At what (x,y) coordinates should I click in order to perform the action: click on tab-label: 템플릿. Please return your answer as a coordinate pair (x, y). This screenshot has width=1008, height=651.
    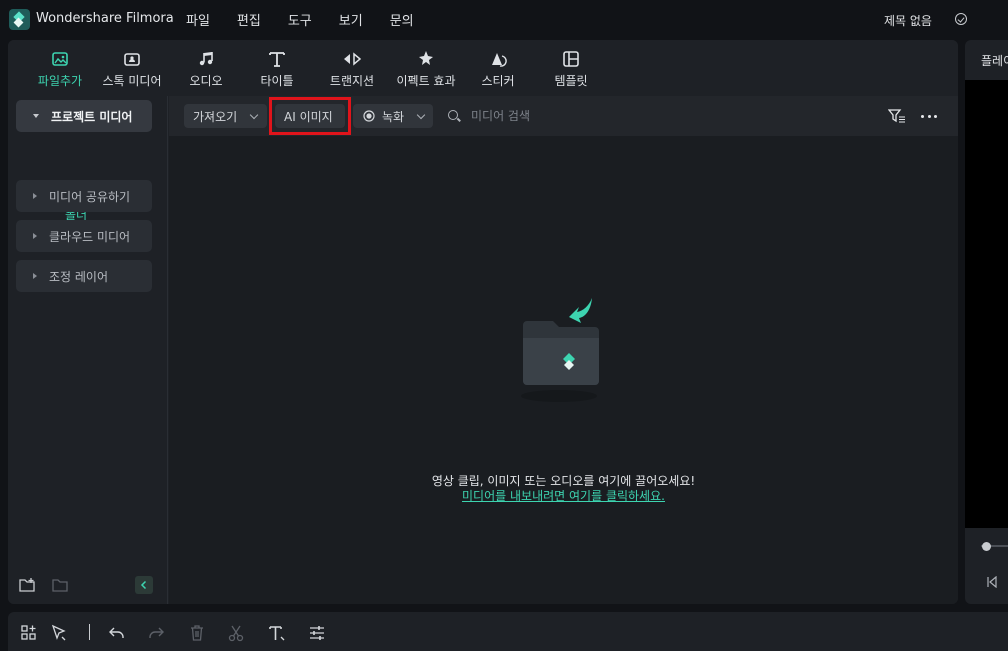
    Looking at the image, I should click on (571, 81).